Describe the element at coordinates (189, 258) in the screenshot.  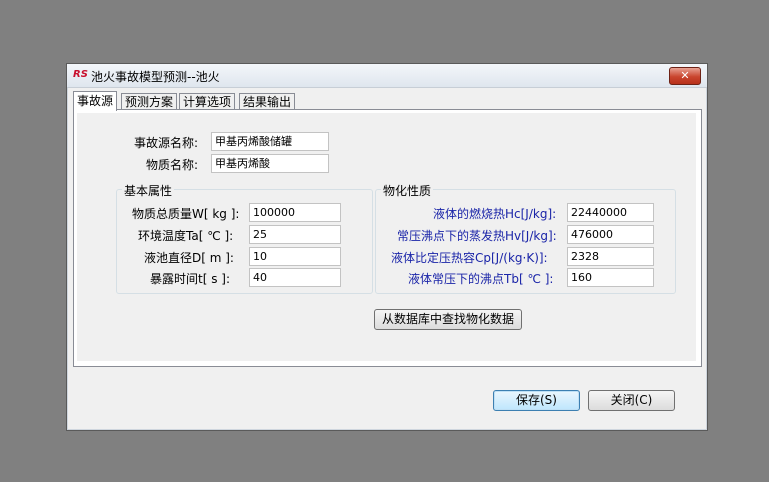
I see `pool-diameter-label: 液池直径D[ m ]:` at that location.